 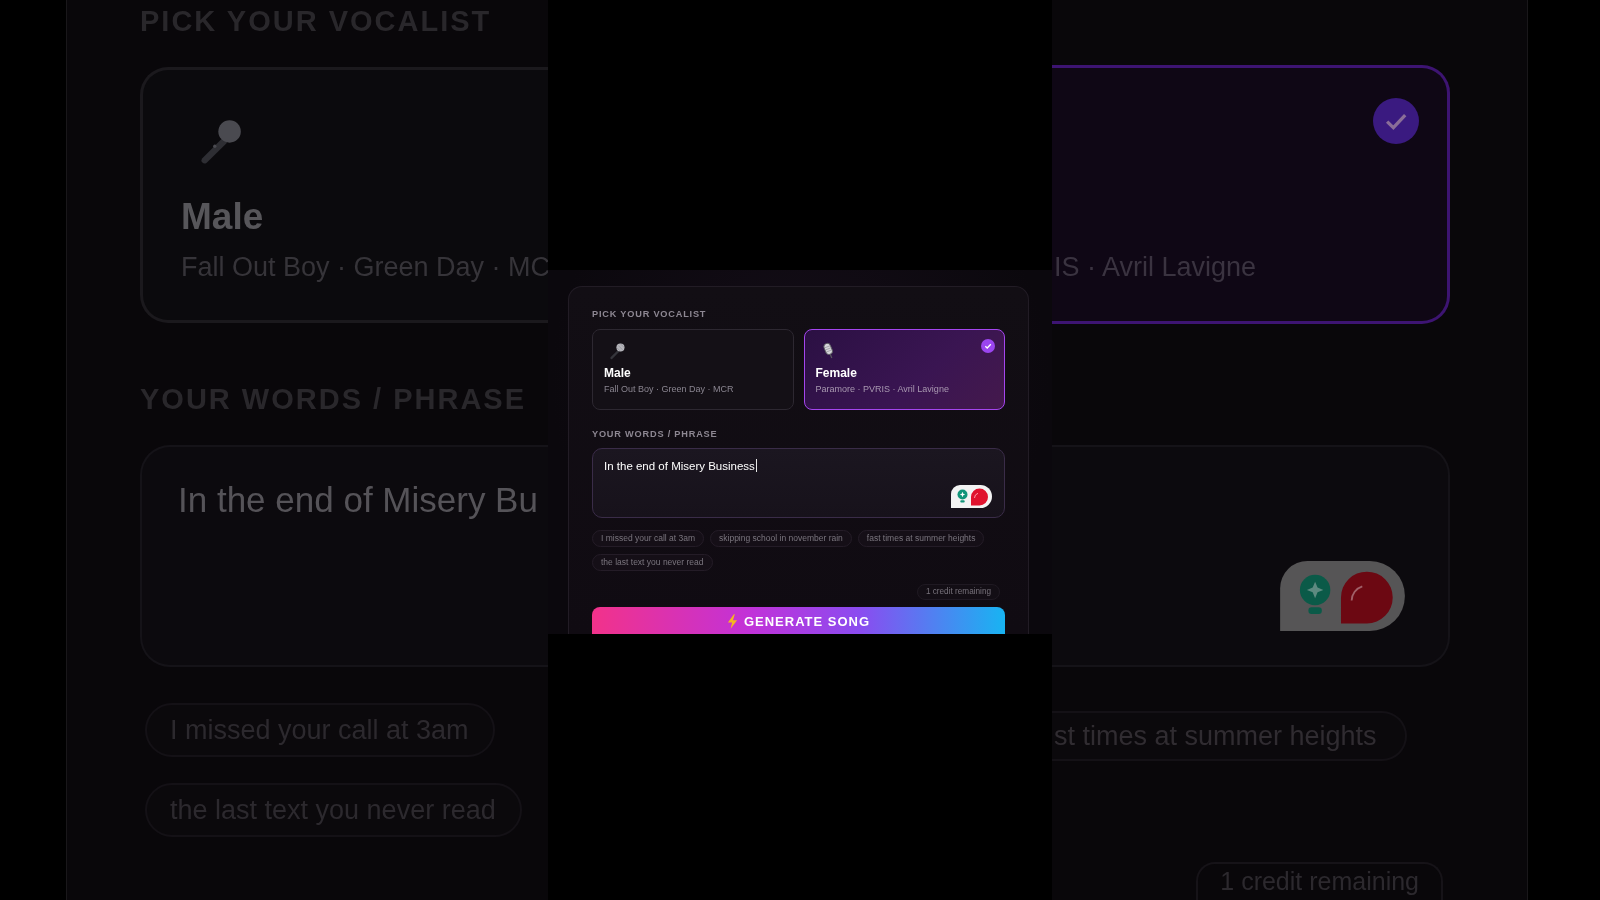 I want to click on suggestion-chip: skipping school in november rain, so click(x=781, y=538).